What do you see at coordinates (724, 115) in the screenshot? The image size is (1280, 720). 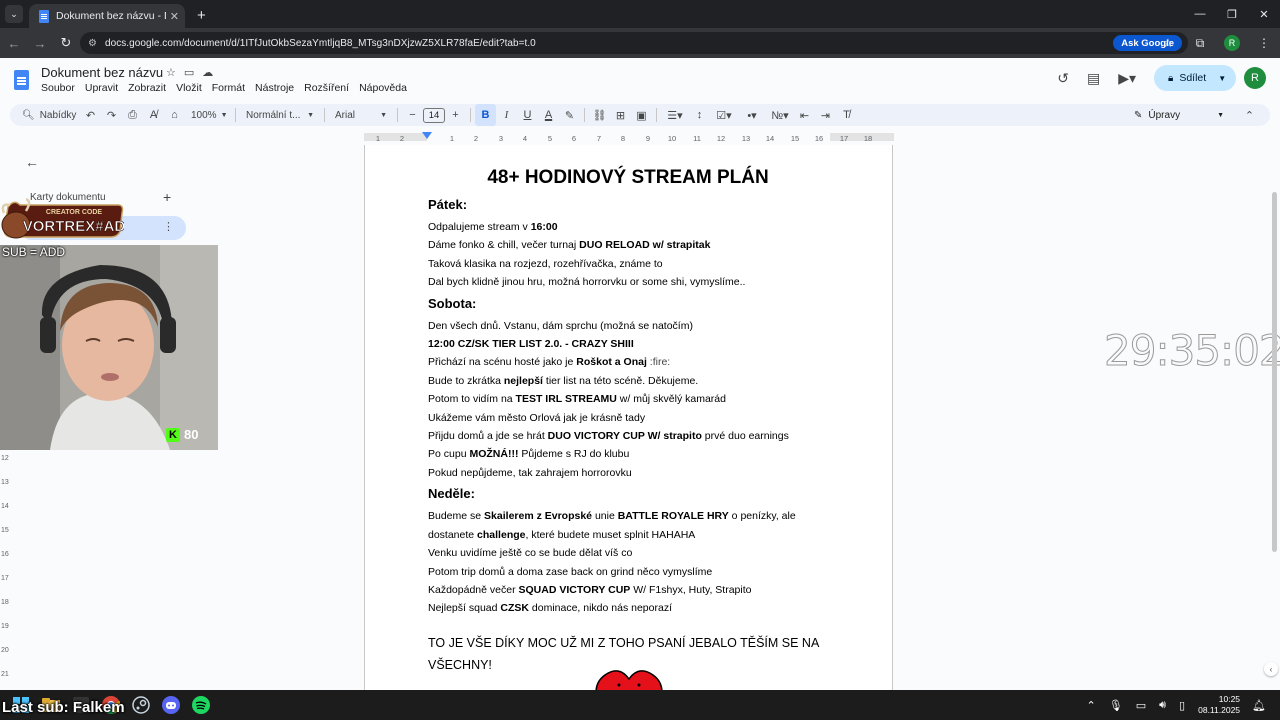 I see `checklist-icon: ☑▾` at bounding box center [724, 115].